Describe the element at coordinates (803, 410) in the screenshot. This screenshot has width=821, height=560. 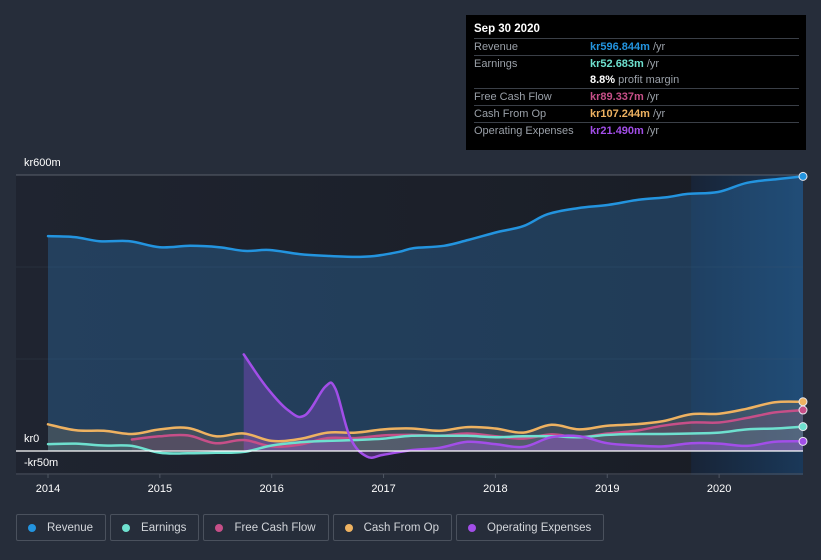
I see `endpoint-marker-free-cash-flow` at that location.